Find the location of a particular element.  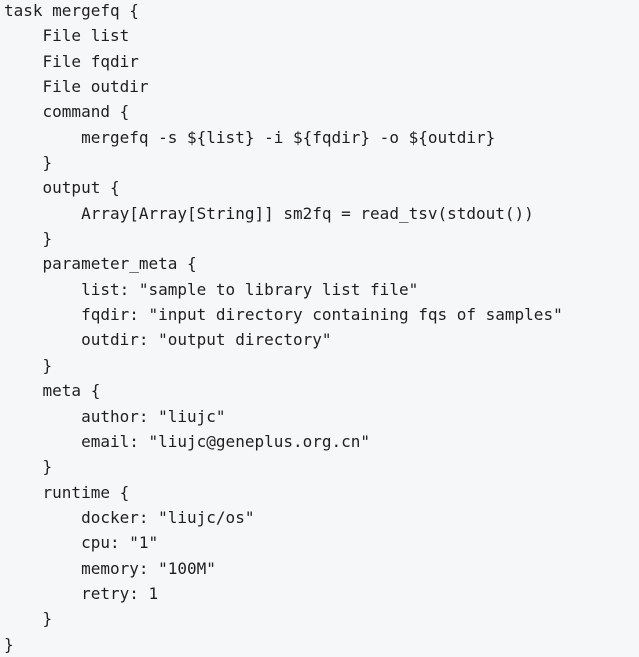

code-line: command { is located at coordinates (67, 112).